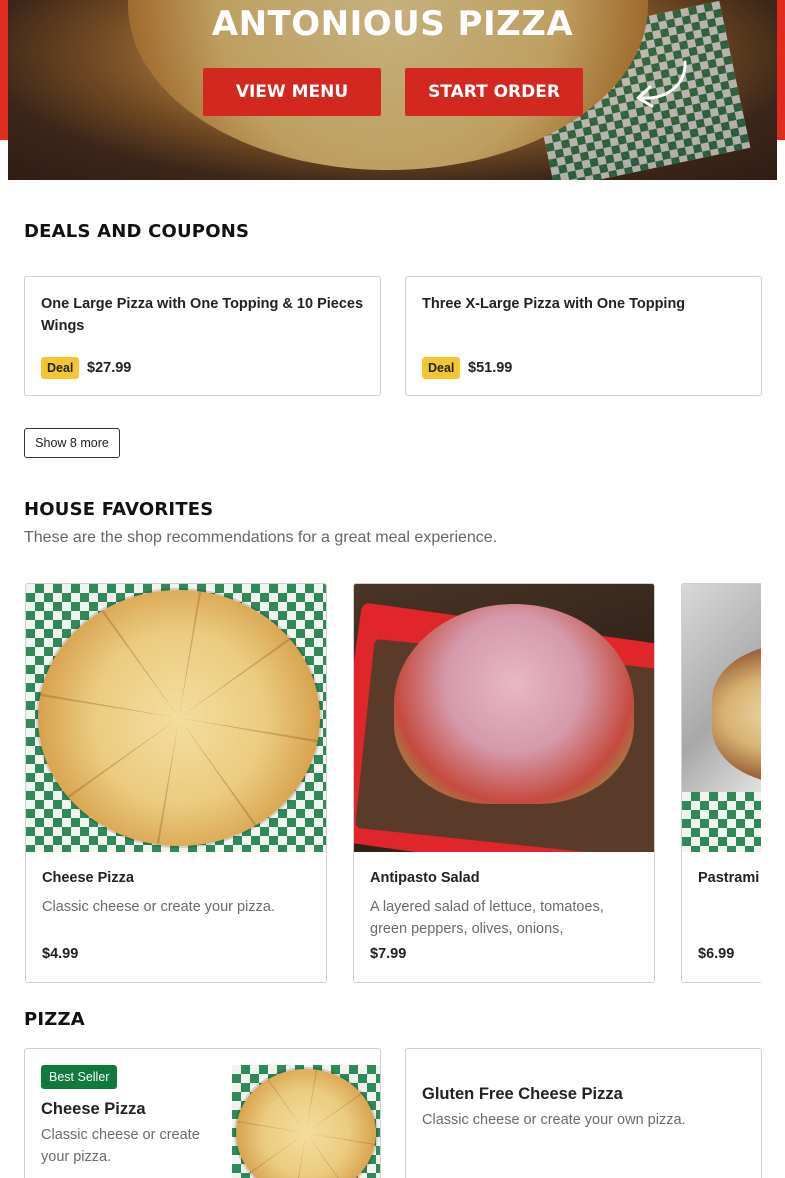  Describe the element at coordinates (93, 1109) in the screenshot. I see `pizza-item-name: Cheese Pizza` at that location.